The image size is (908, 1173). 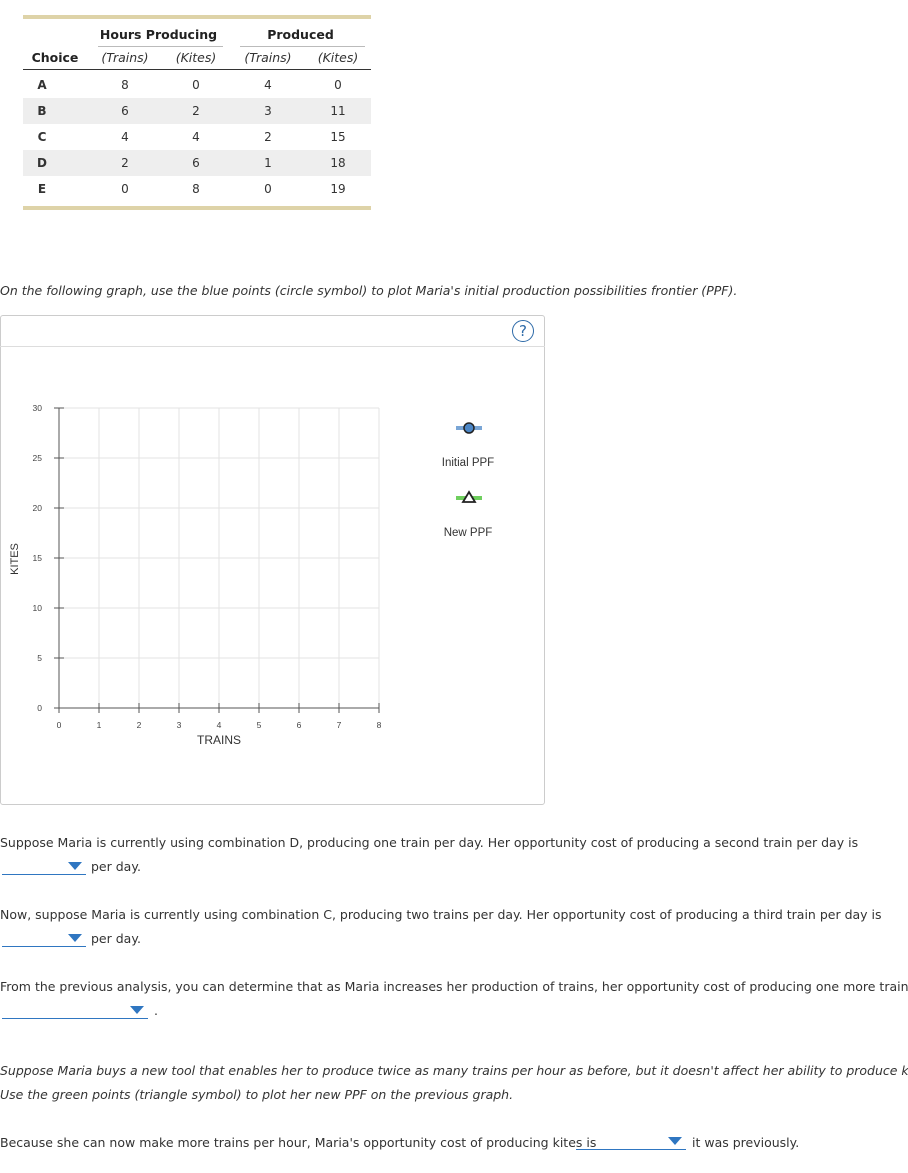 I want to click on x-tick-label: 6, so click(x=299, y=725).